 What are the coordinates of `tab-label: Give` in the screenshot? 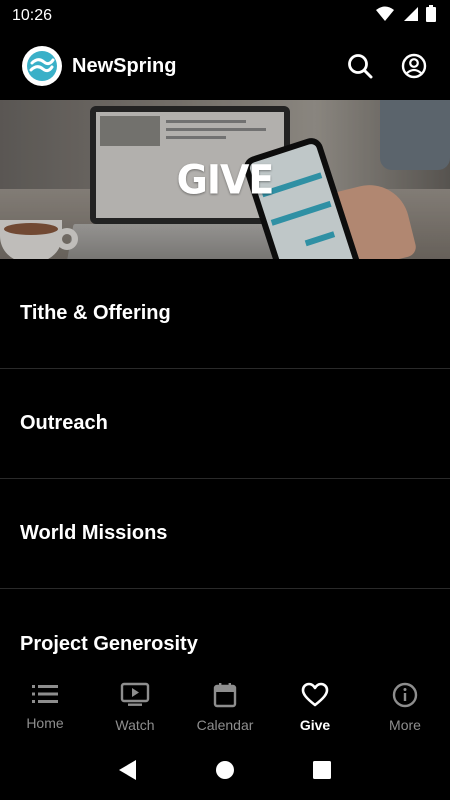 It's located at (315, 725).